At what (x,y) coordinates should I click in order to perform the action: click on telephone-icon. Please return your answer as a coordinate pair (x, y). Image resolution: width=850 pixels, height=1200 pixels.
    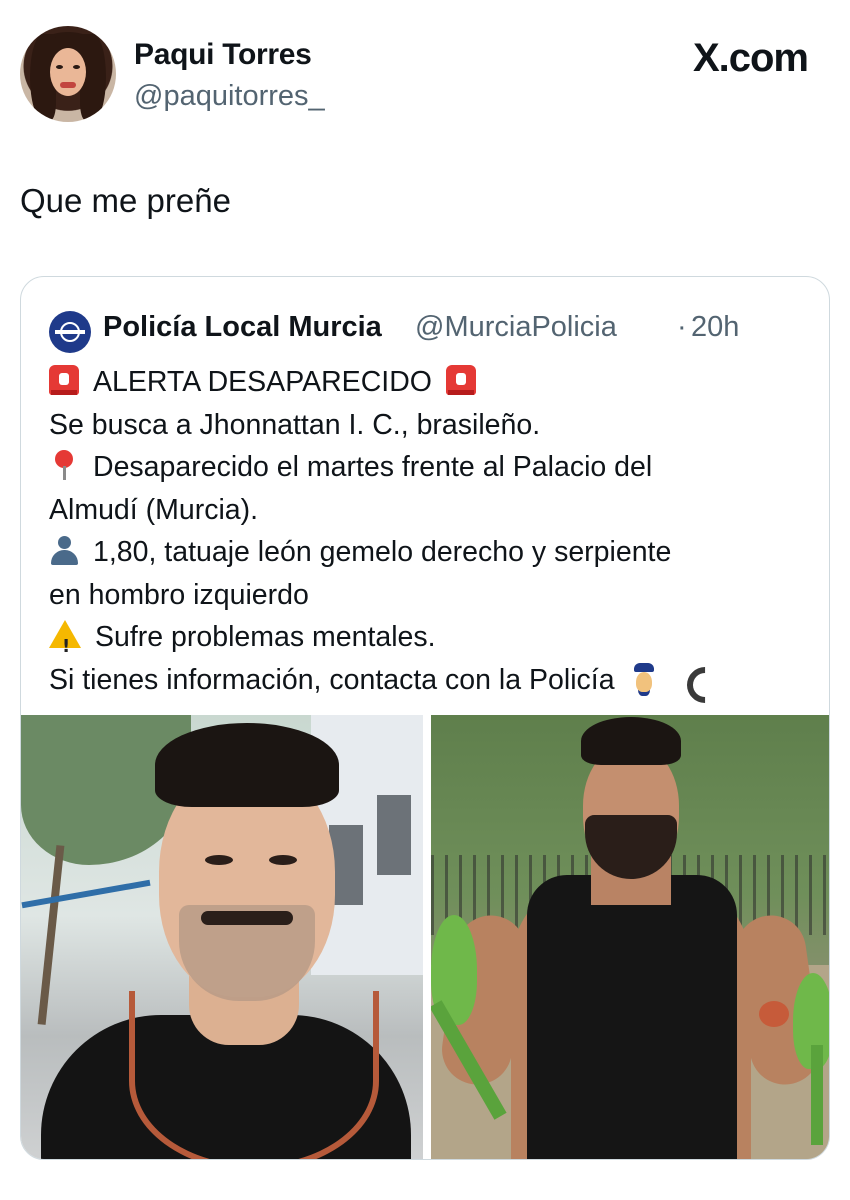
    Looking at the image, I should click on (698, 678).